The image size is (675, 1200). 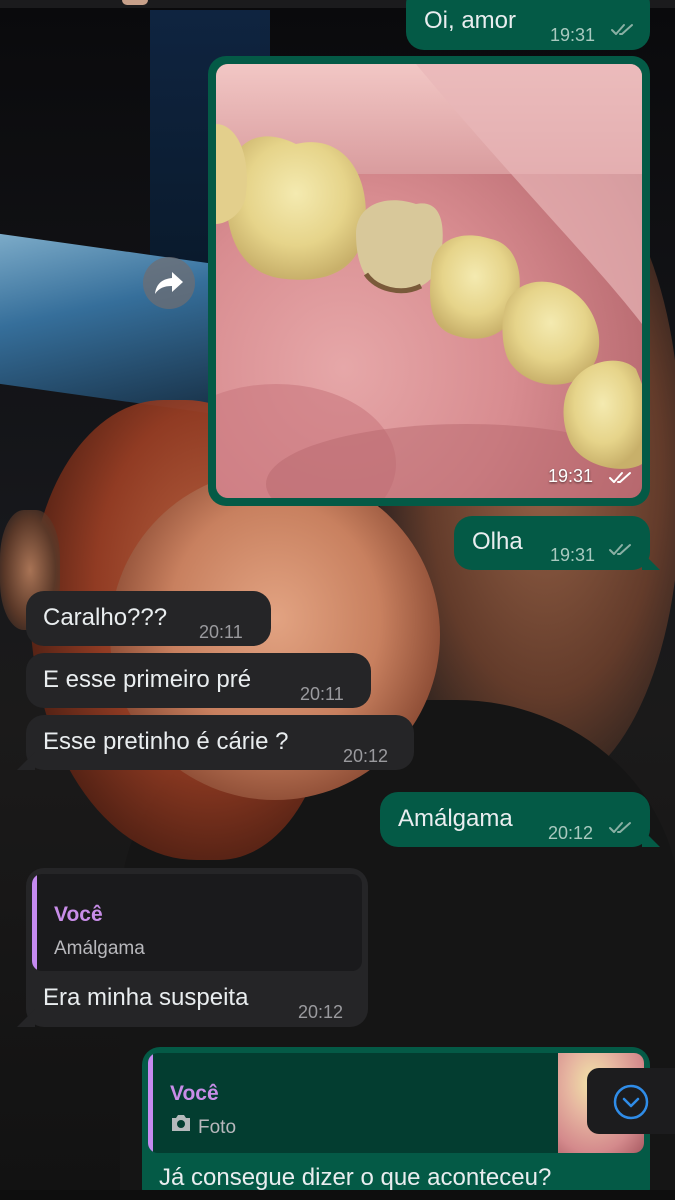 I want to click on message-text: Já consegue dizer o que aconteceu?, so click(x=355, y=1177).